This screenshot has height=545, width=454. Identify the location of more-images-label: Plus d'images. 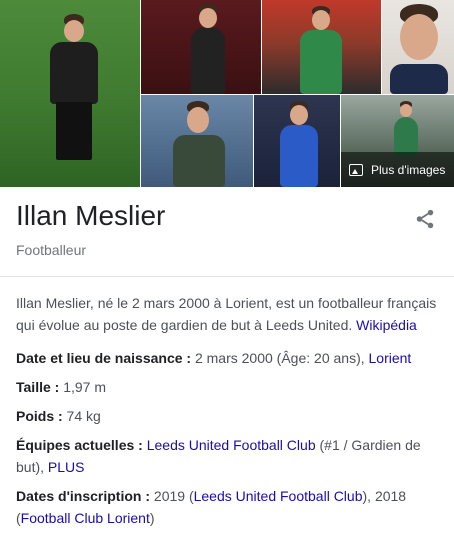
(408, 169).